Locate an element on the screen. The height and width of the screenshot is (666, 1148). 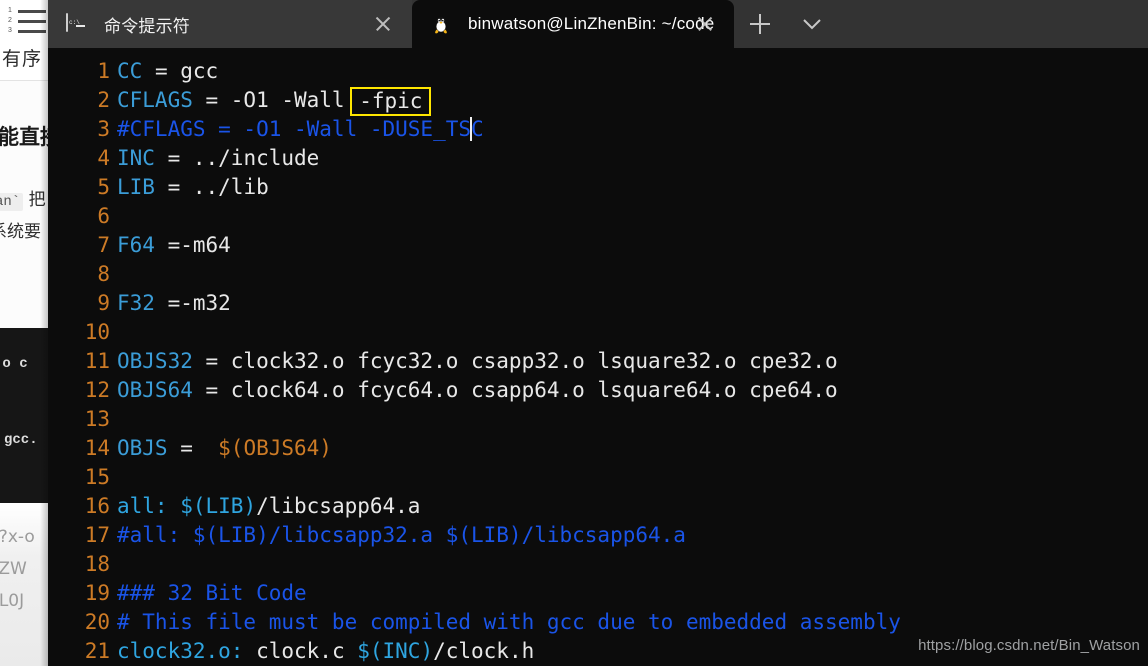
line-number: 20 is located at coordinates (97, 622).